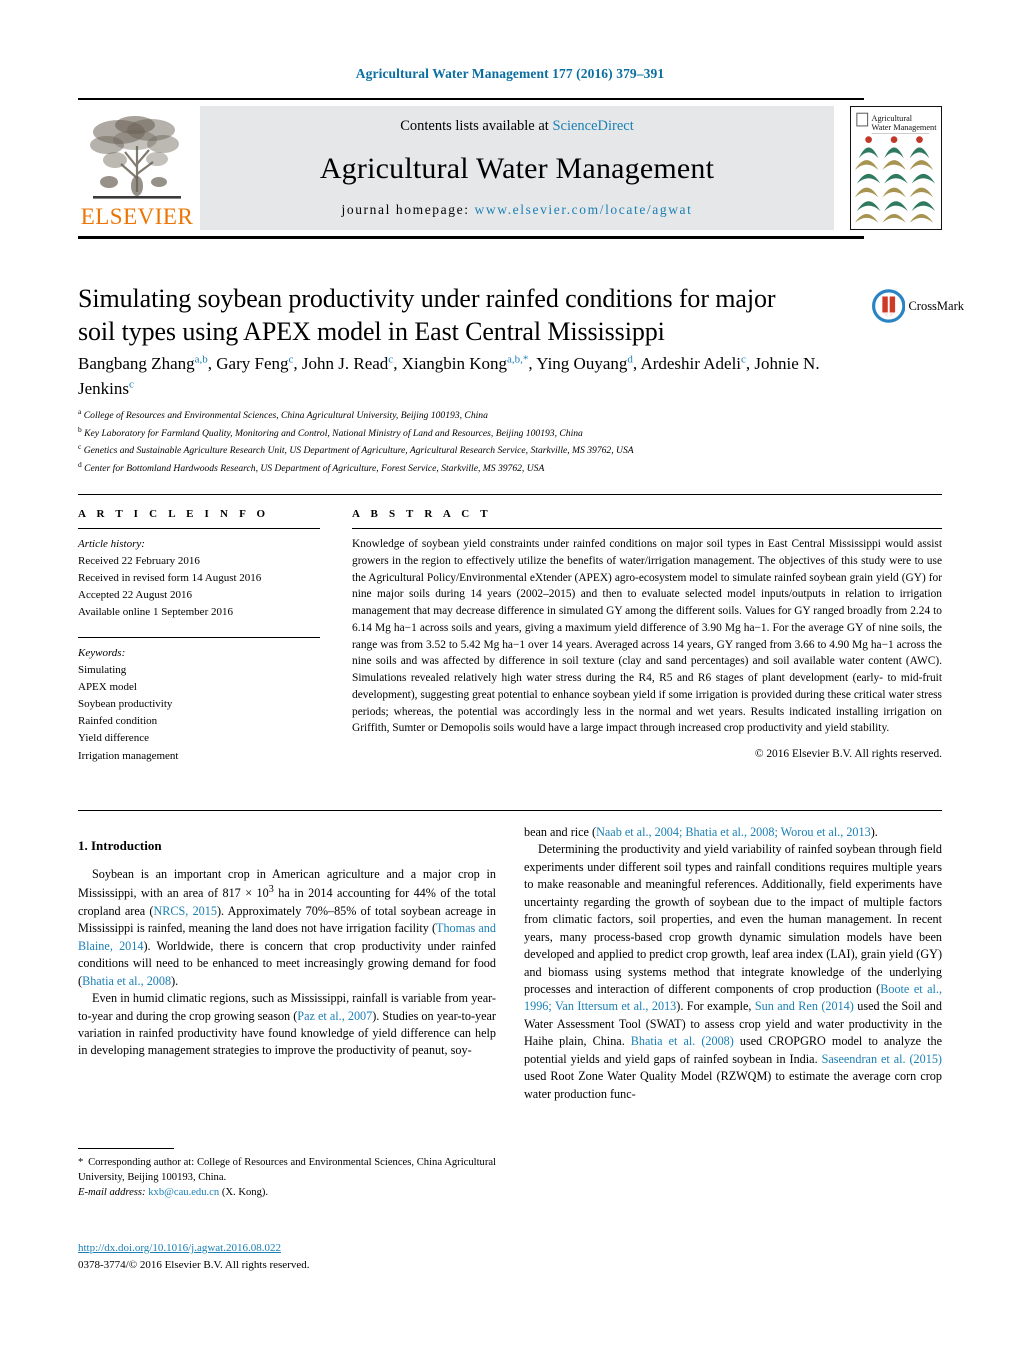 The width and height of the screenshot is (1020, 1351). Describe the element at coordinates (136, 363) in the screenshot. I see `author-name: Bangbang Zhang` at that location.